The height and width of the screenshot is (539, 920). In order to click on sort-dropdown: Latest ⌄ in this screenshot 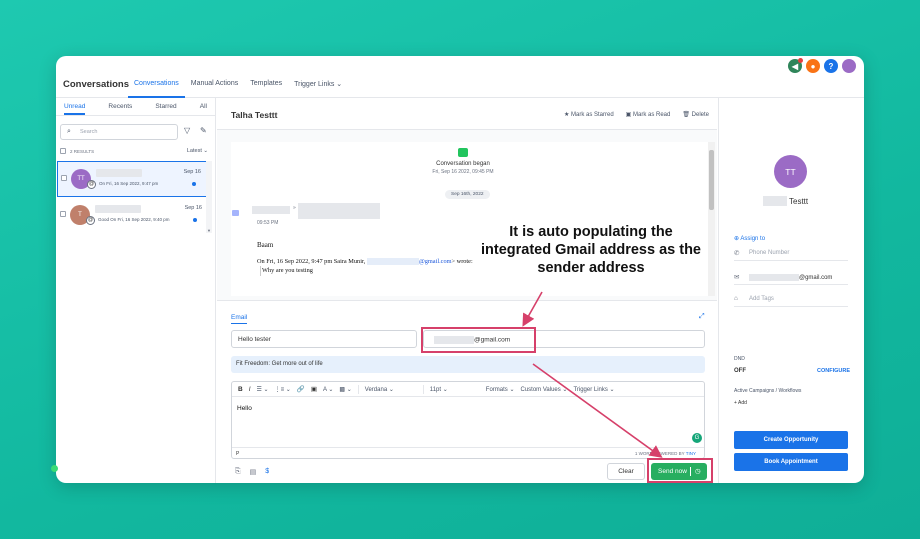, I will do `click(197, 151)`.